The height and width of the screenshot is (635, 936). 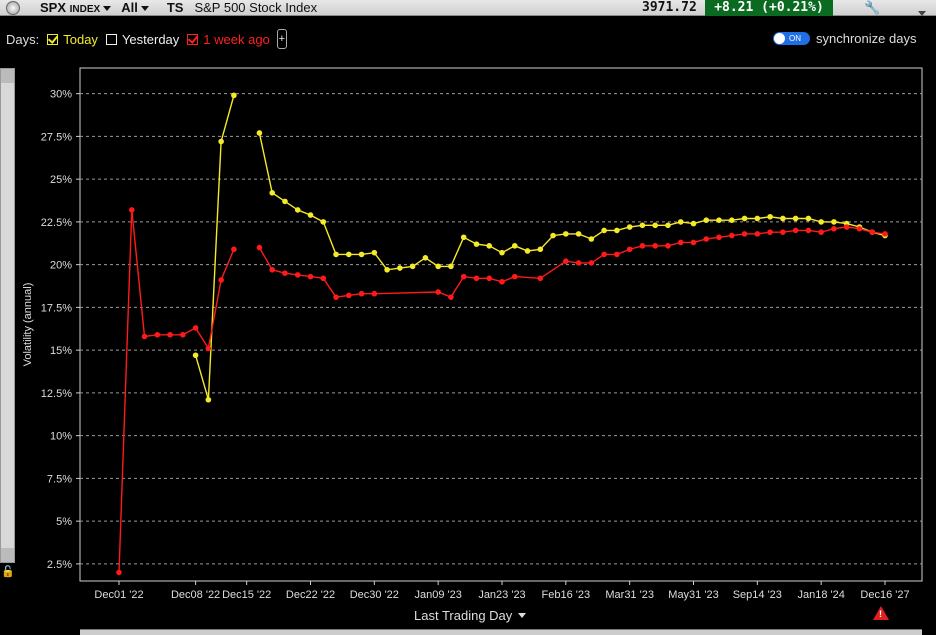 I want to click on series-line-1-week-ago, so click(x=572, y=262).